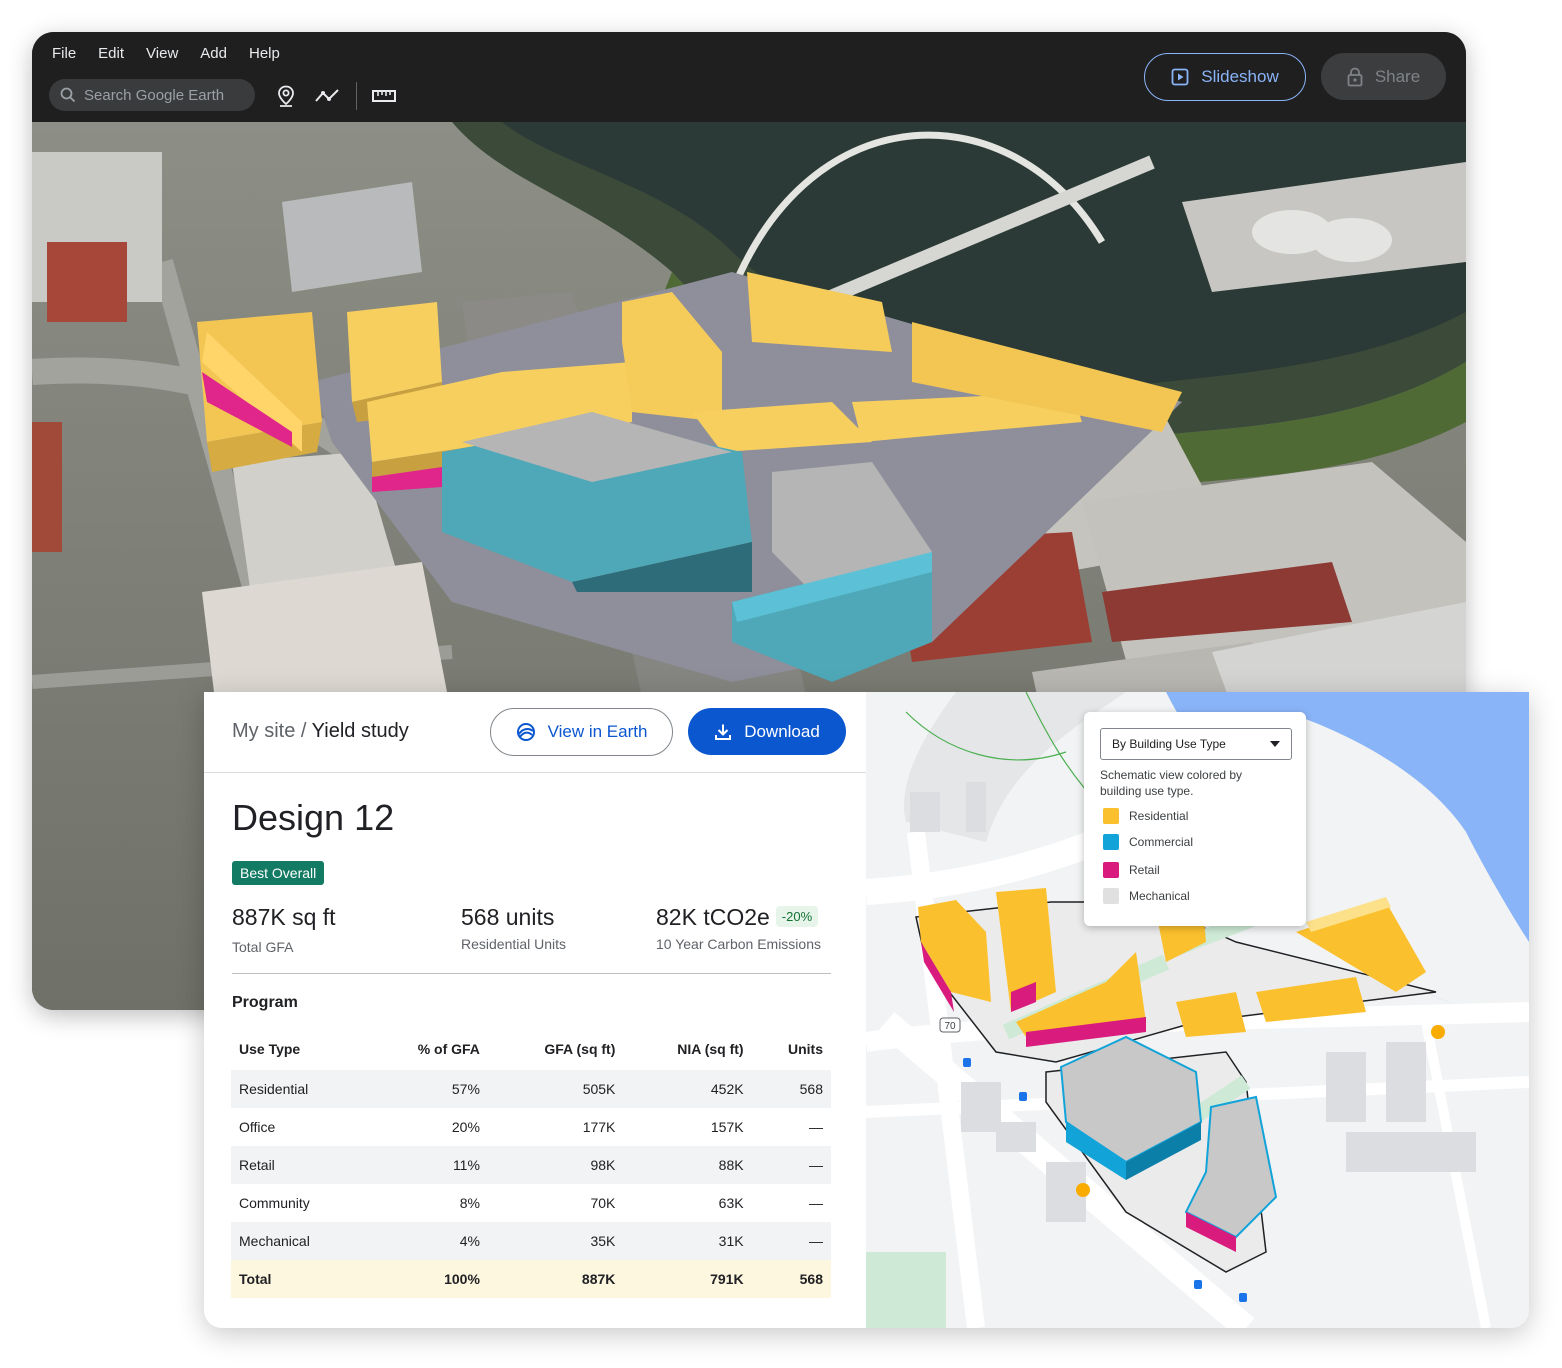 This screenshot has width=1562, height=1368. I want to click on cell: 31K, so click(687, 1241).